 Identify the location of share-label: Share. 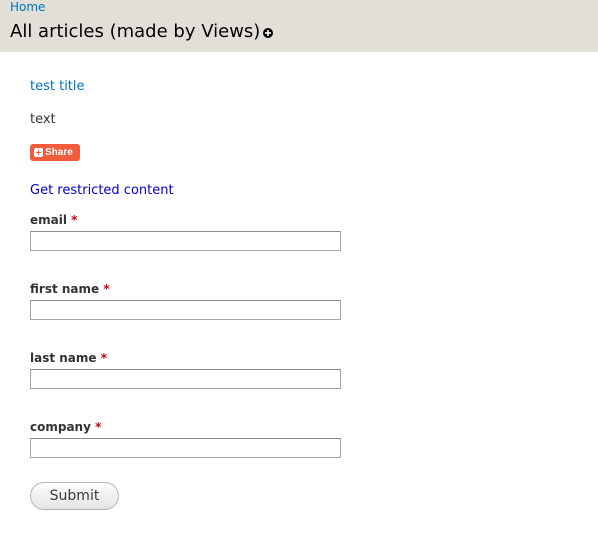
(59, 152).